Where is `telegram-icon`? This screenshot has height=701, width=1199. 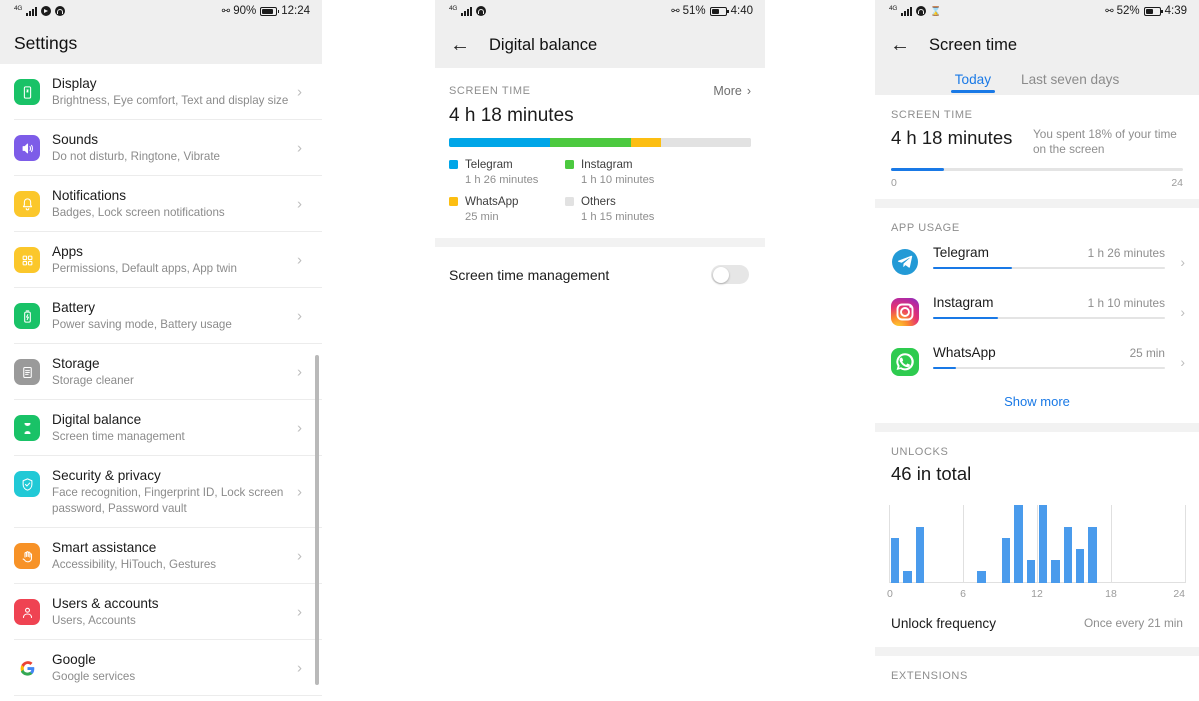 telegram-icon is located at coordinates (905, 262).